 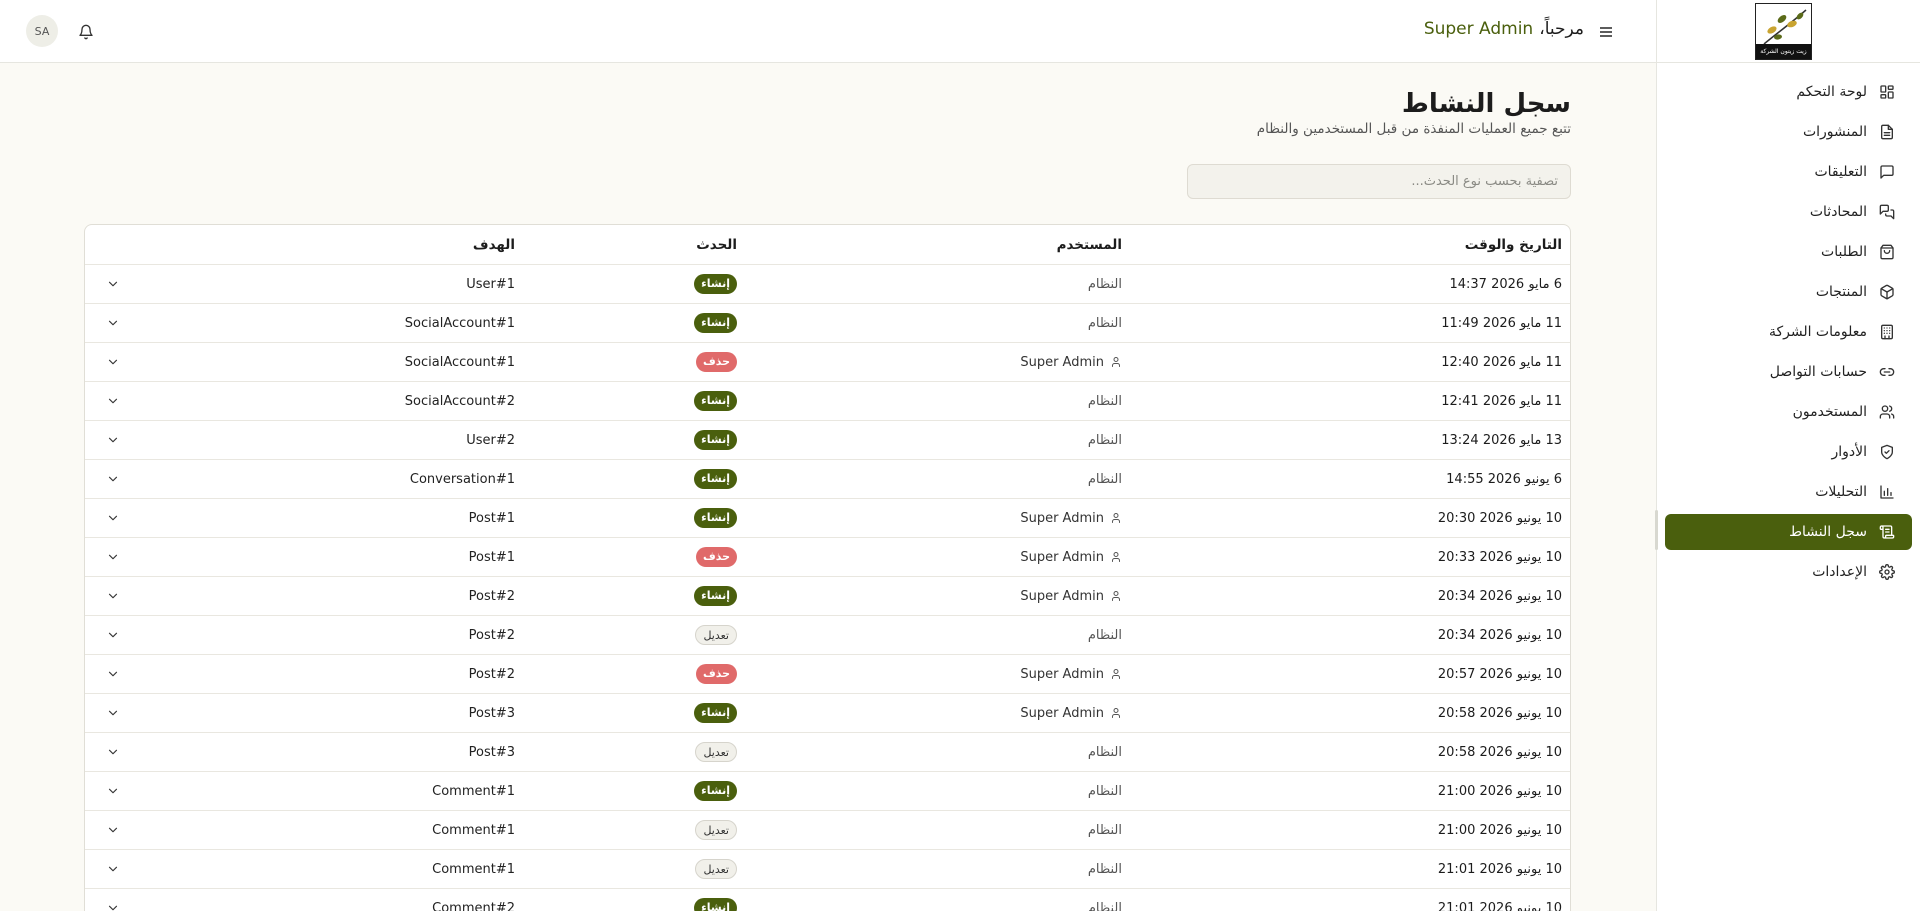 What do you see at coordinates (355, 900) in the screenshot?
I see `row-target: Comment#2` at bounding box center [355, 900].